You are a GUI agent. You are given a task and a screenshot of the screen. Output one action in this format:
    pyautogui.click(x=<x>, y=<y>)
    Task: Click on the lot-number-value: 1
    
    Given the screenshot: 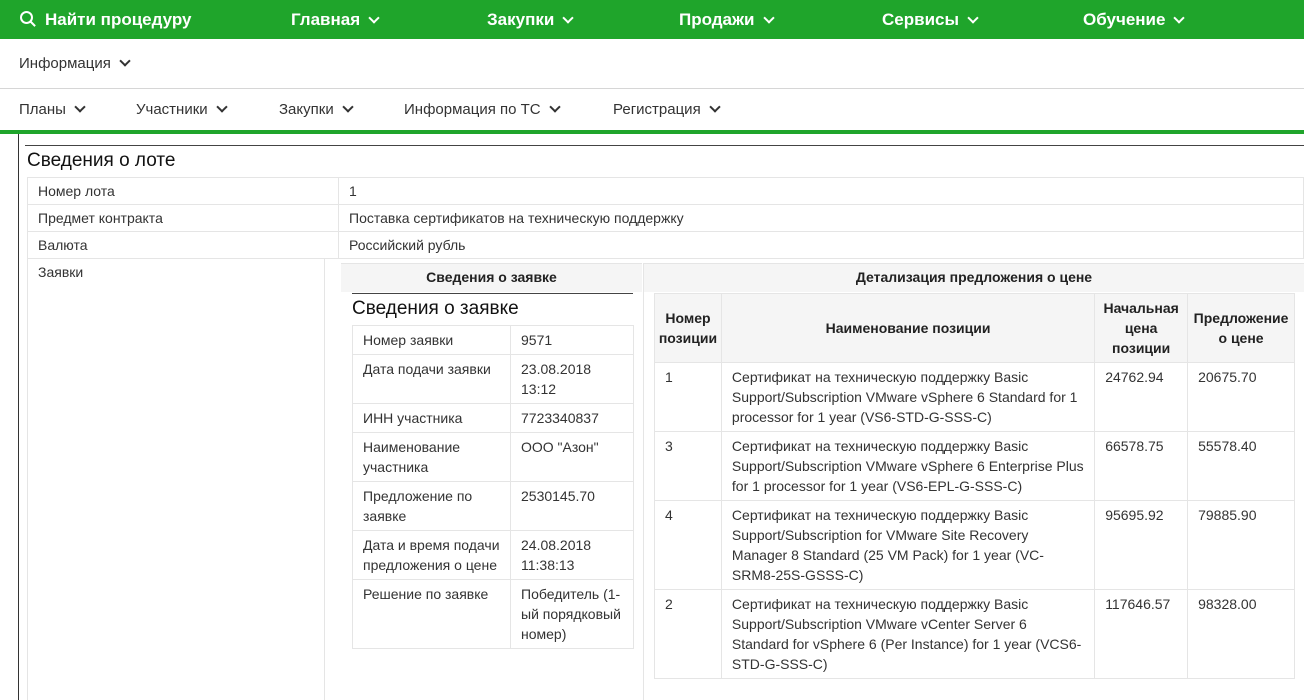 What is the action you would take?
    pyautogui.click(x=821, y=191)
    